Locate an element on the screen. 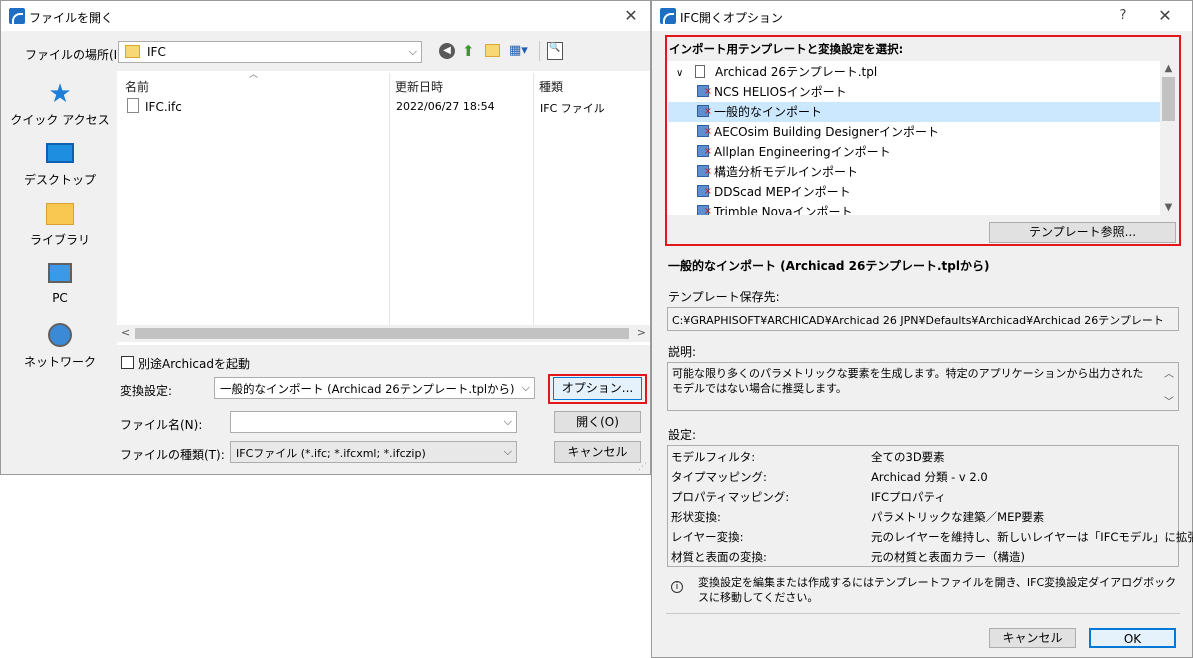 The height and width of the screenshot is (658, 1193). filename-input: ⌵ is located at coordinates (373, 422).